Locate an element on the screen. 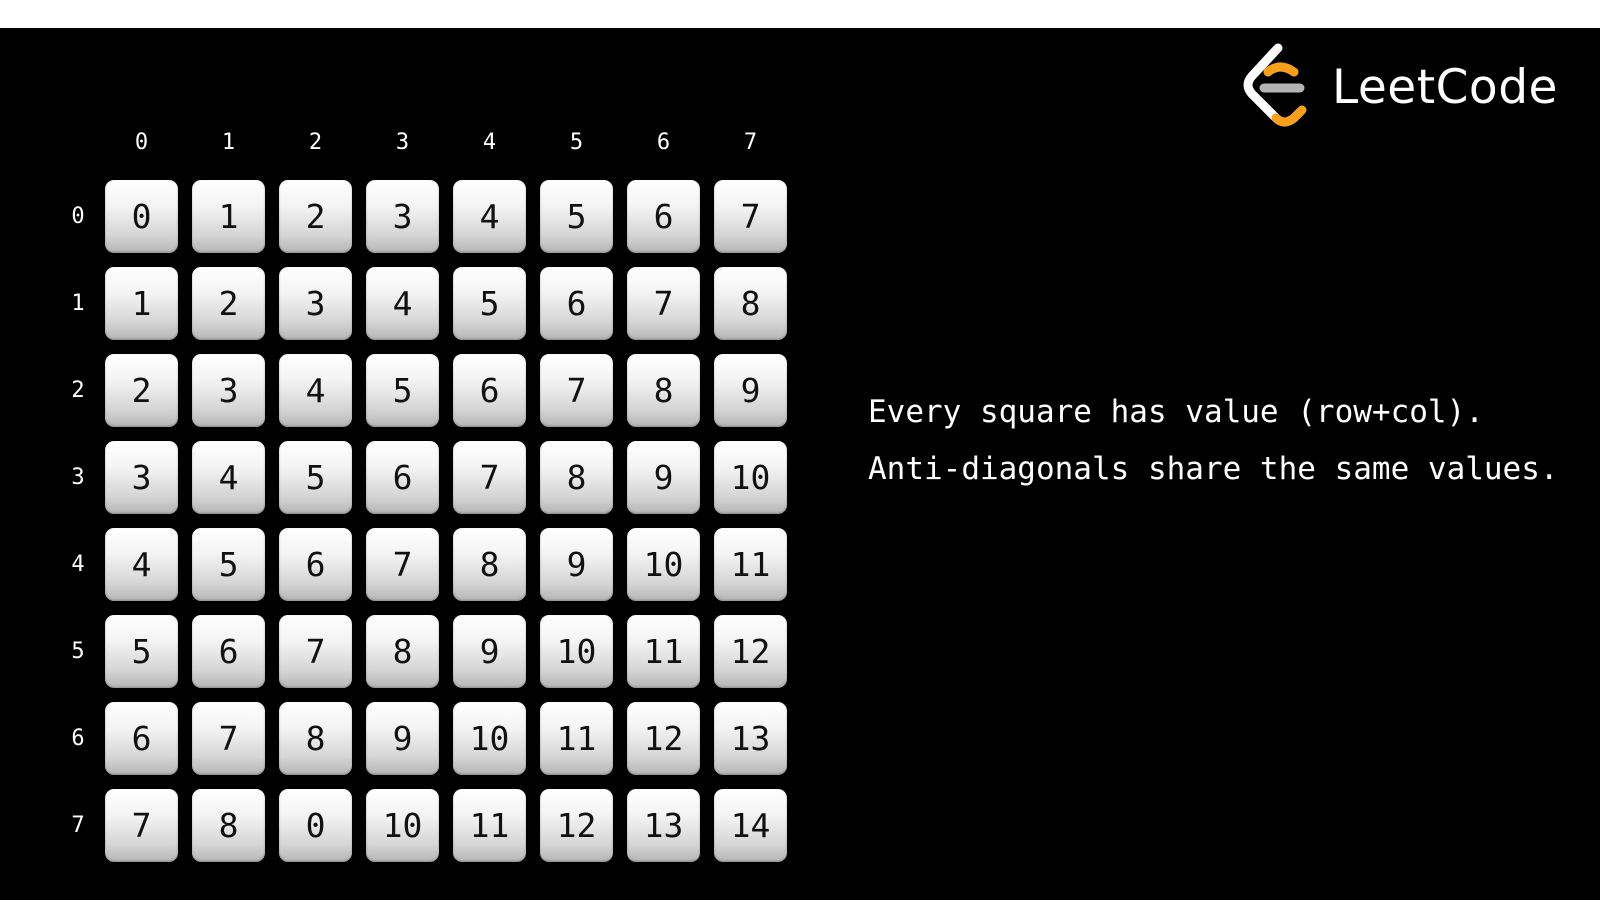 This screenshot has height=900, width=1600. row-header-4: 4 is located at coordinates (78, 564).